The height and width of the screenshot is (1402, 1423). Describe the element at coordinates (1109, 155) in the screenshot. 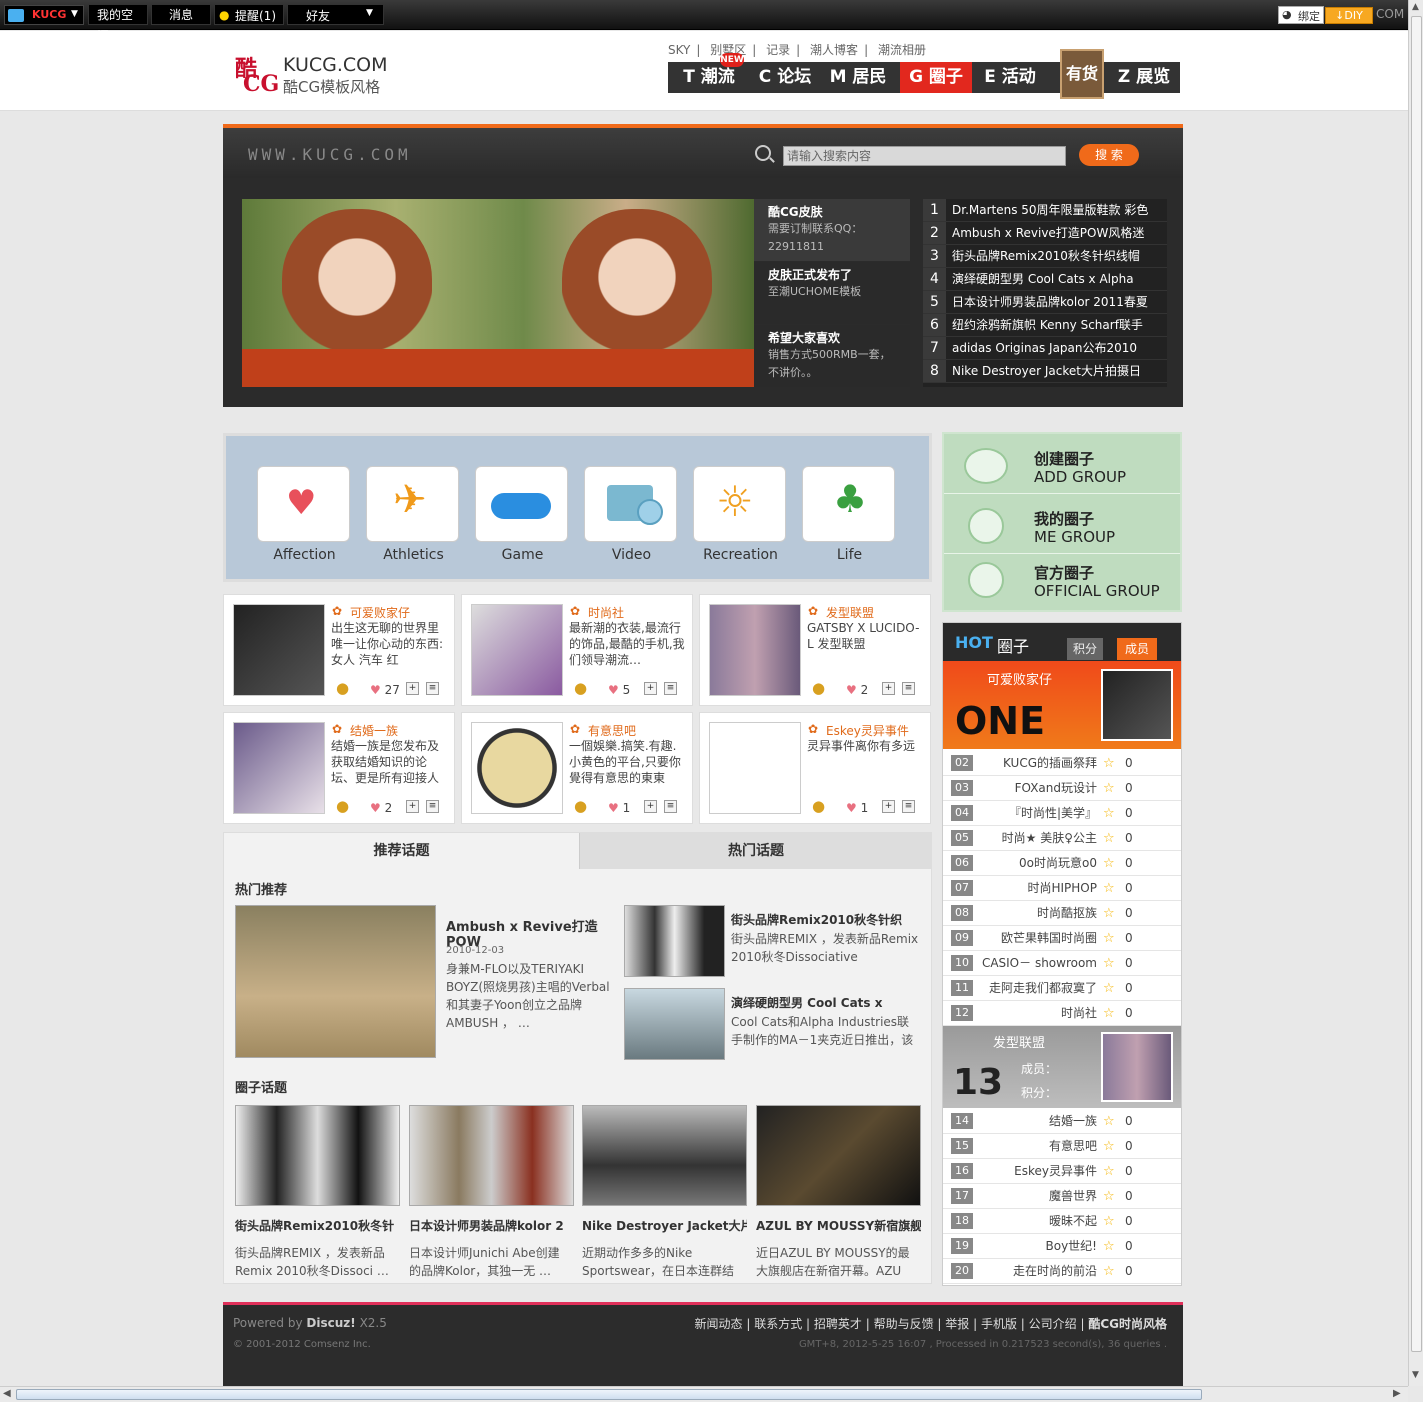

I see `search-button: 搜 索` at that location.